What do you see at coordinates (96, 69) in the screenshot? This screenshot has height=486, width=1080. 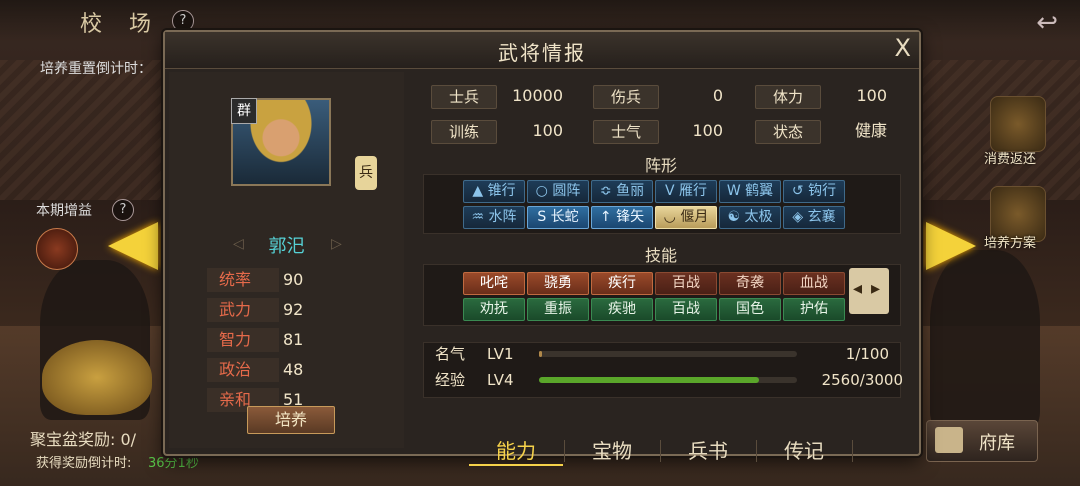 I see `reset-countdown: 培养重置倒计时：` at bounding box center [96, 69].